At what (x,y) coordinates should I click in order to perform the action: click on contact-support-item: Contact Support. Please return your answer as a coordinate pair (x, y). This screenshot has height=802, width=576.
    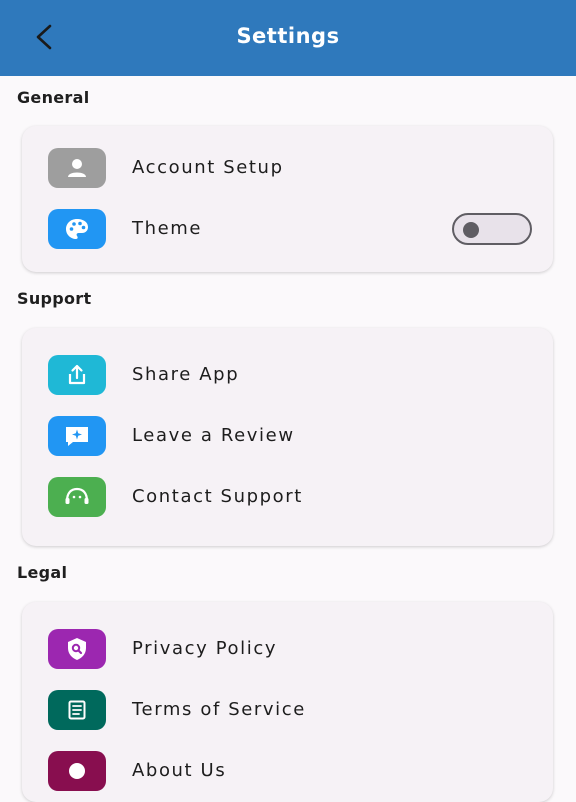
    Looking at the image, I should click on (288, 498).